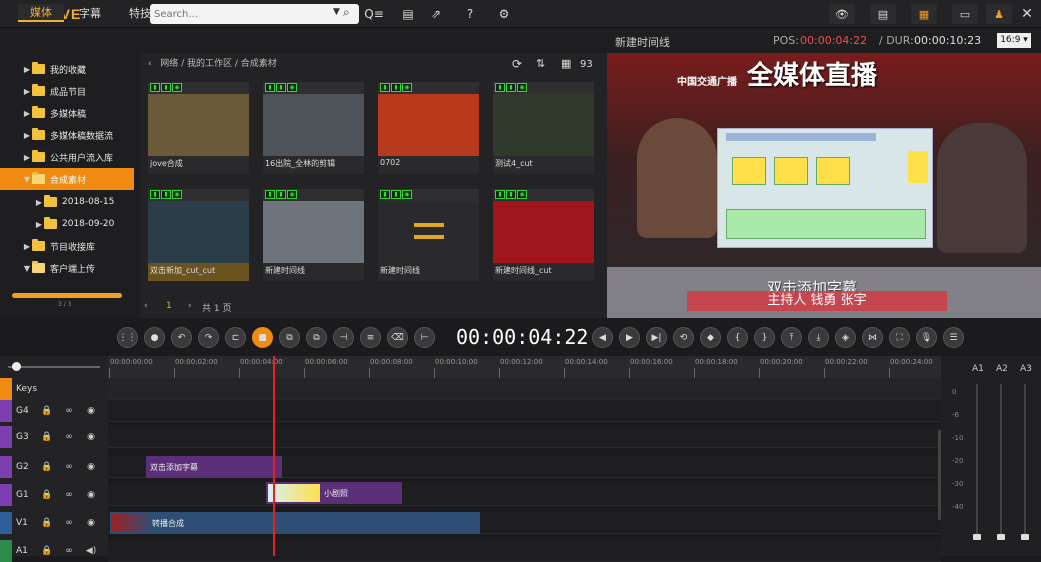  I want to click on tree-item: ▶ 公共用户流入库, so click(67, 157).